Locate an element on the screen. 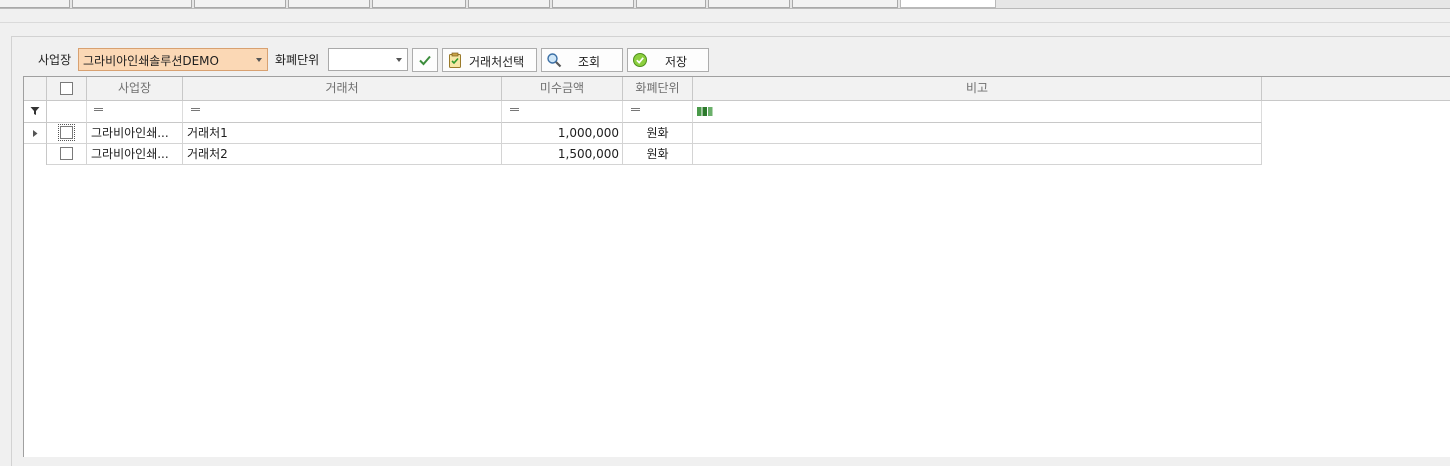 This screenshot has width=1450, height=466. row-indicator-icon is located at coordinates (35, 133).